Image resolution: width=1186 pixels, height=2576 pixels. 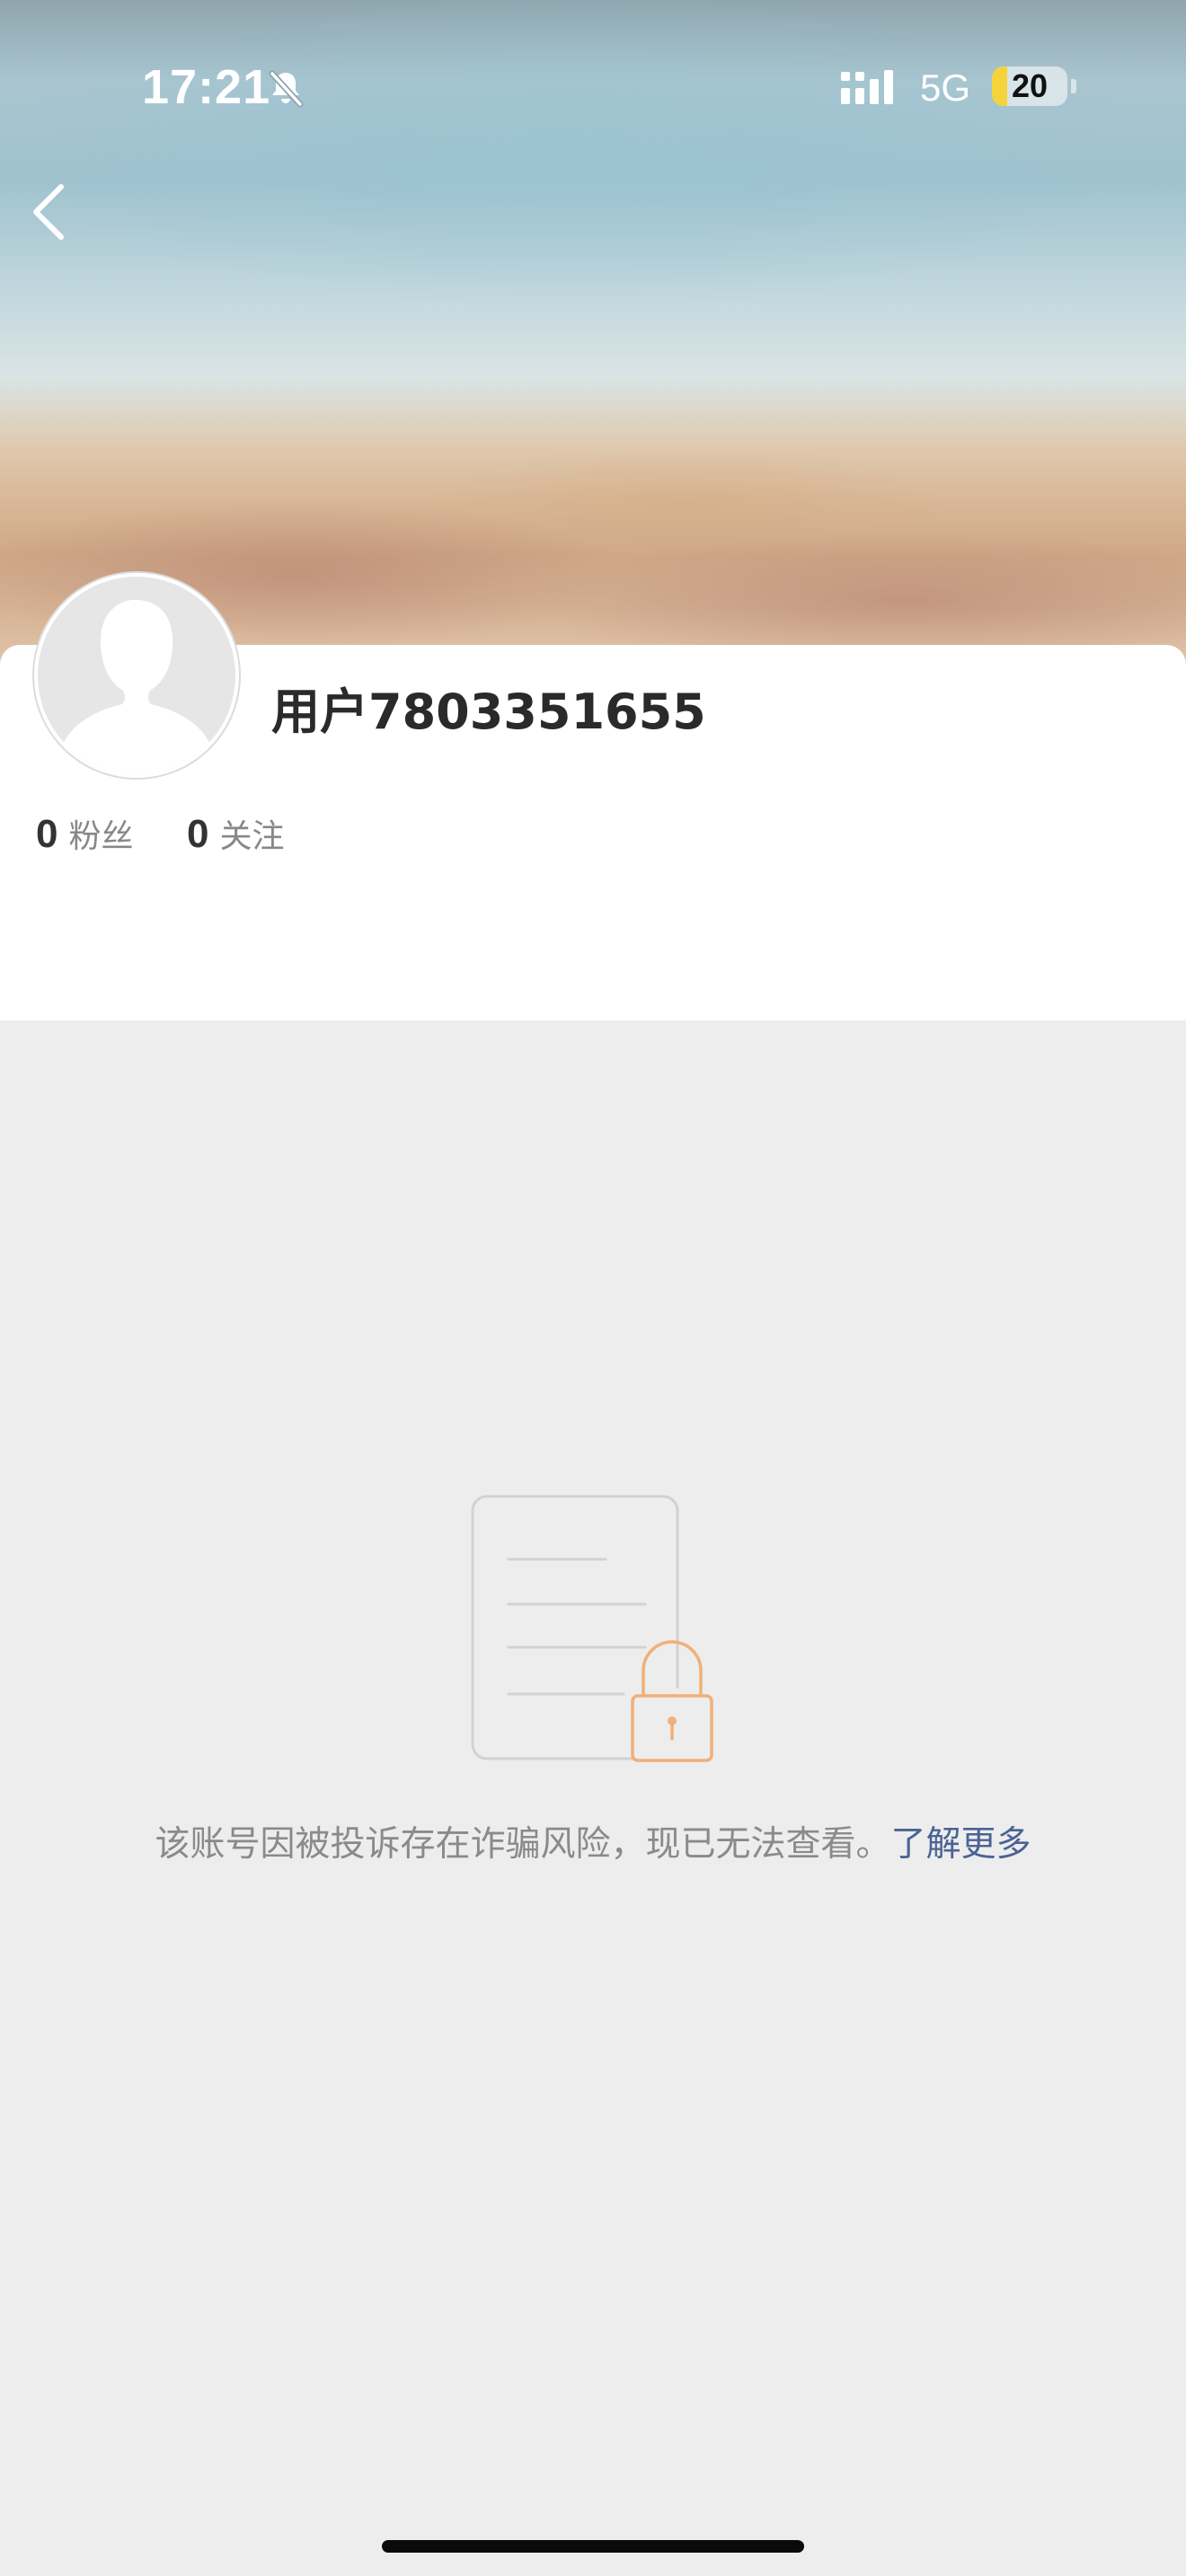 What do you see at coordinates (961, 1844) in the screenshot?
I see `learn-more-link: 了解更多` at bounding box center [961, 1844].